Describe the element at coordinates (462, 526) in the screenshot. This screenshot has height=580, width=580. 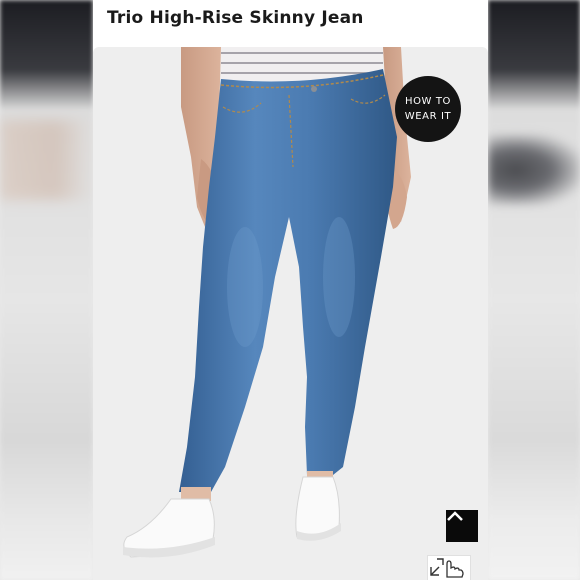
I see `scroll-to-top-button` at that location.